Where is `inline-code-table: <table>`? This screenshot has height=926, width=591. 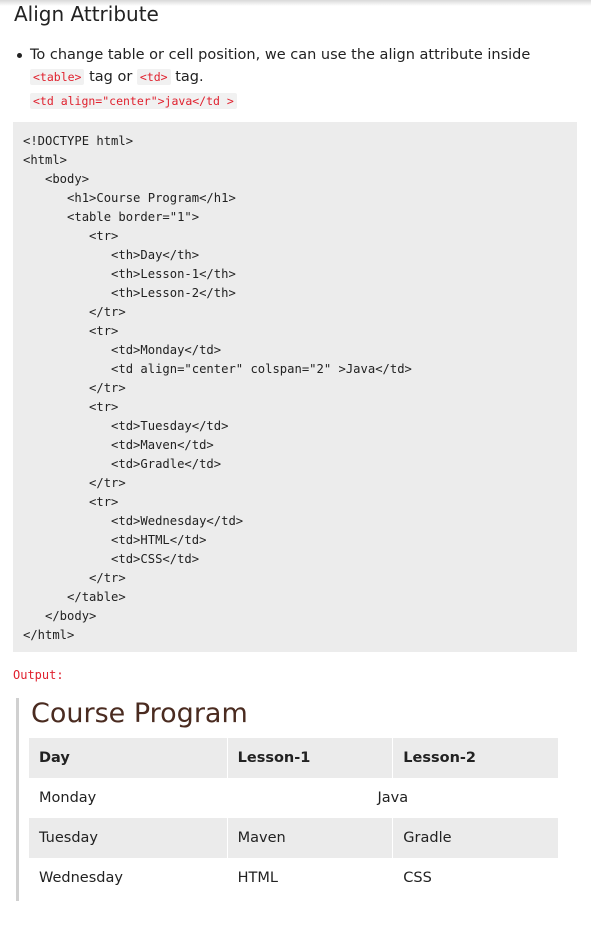
inline-code-table: <table> is located at coordinates (57, 77).